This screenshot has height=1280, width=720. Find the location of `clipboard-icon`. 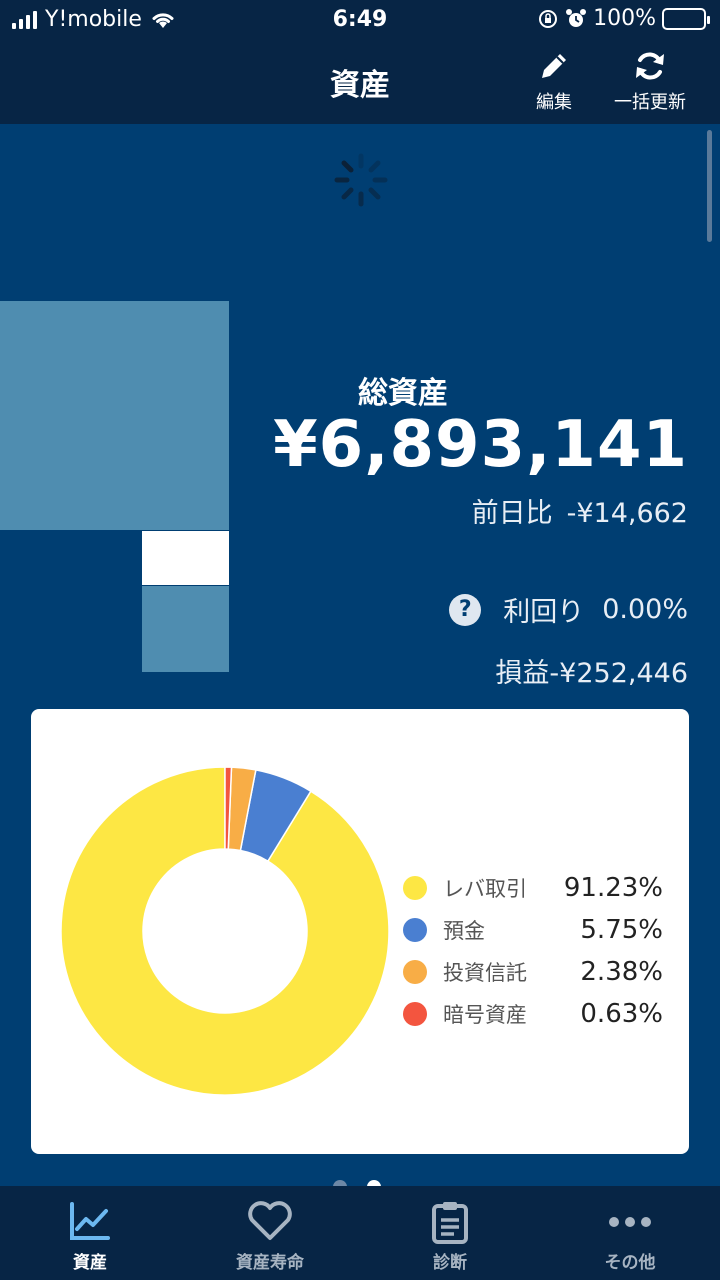

clipboard-icon is located at coordinates (450, 1216).